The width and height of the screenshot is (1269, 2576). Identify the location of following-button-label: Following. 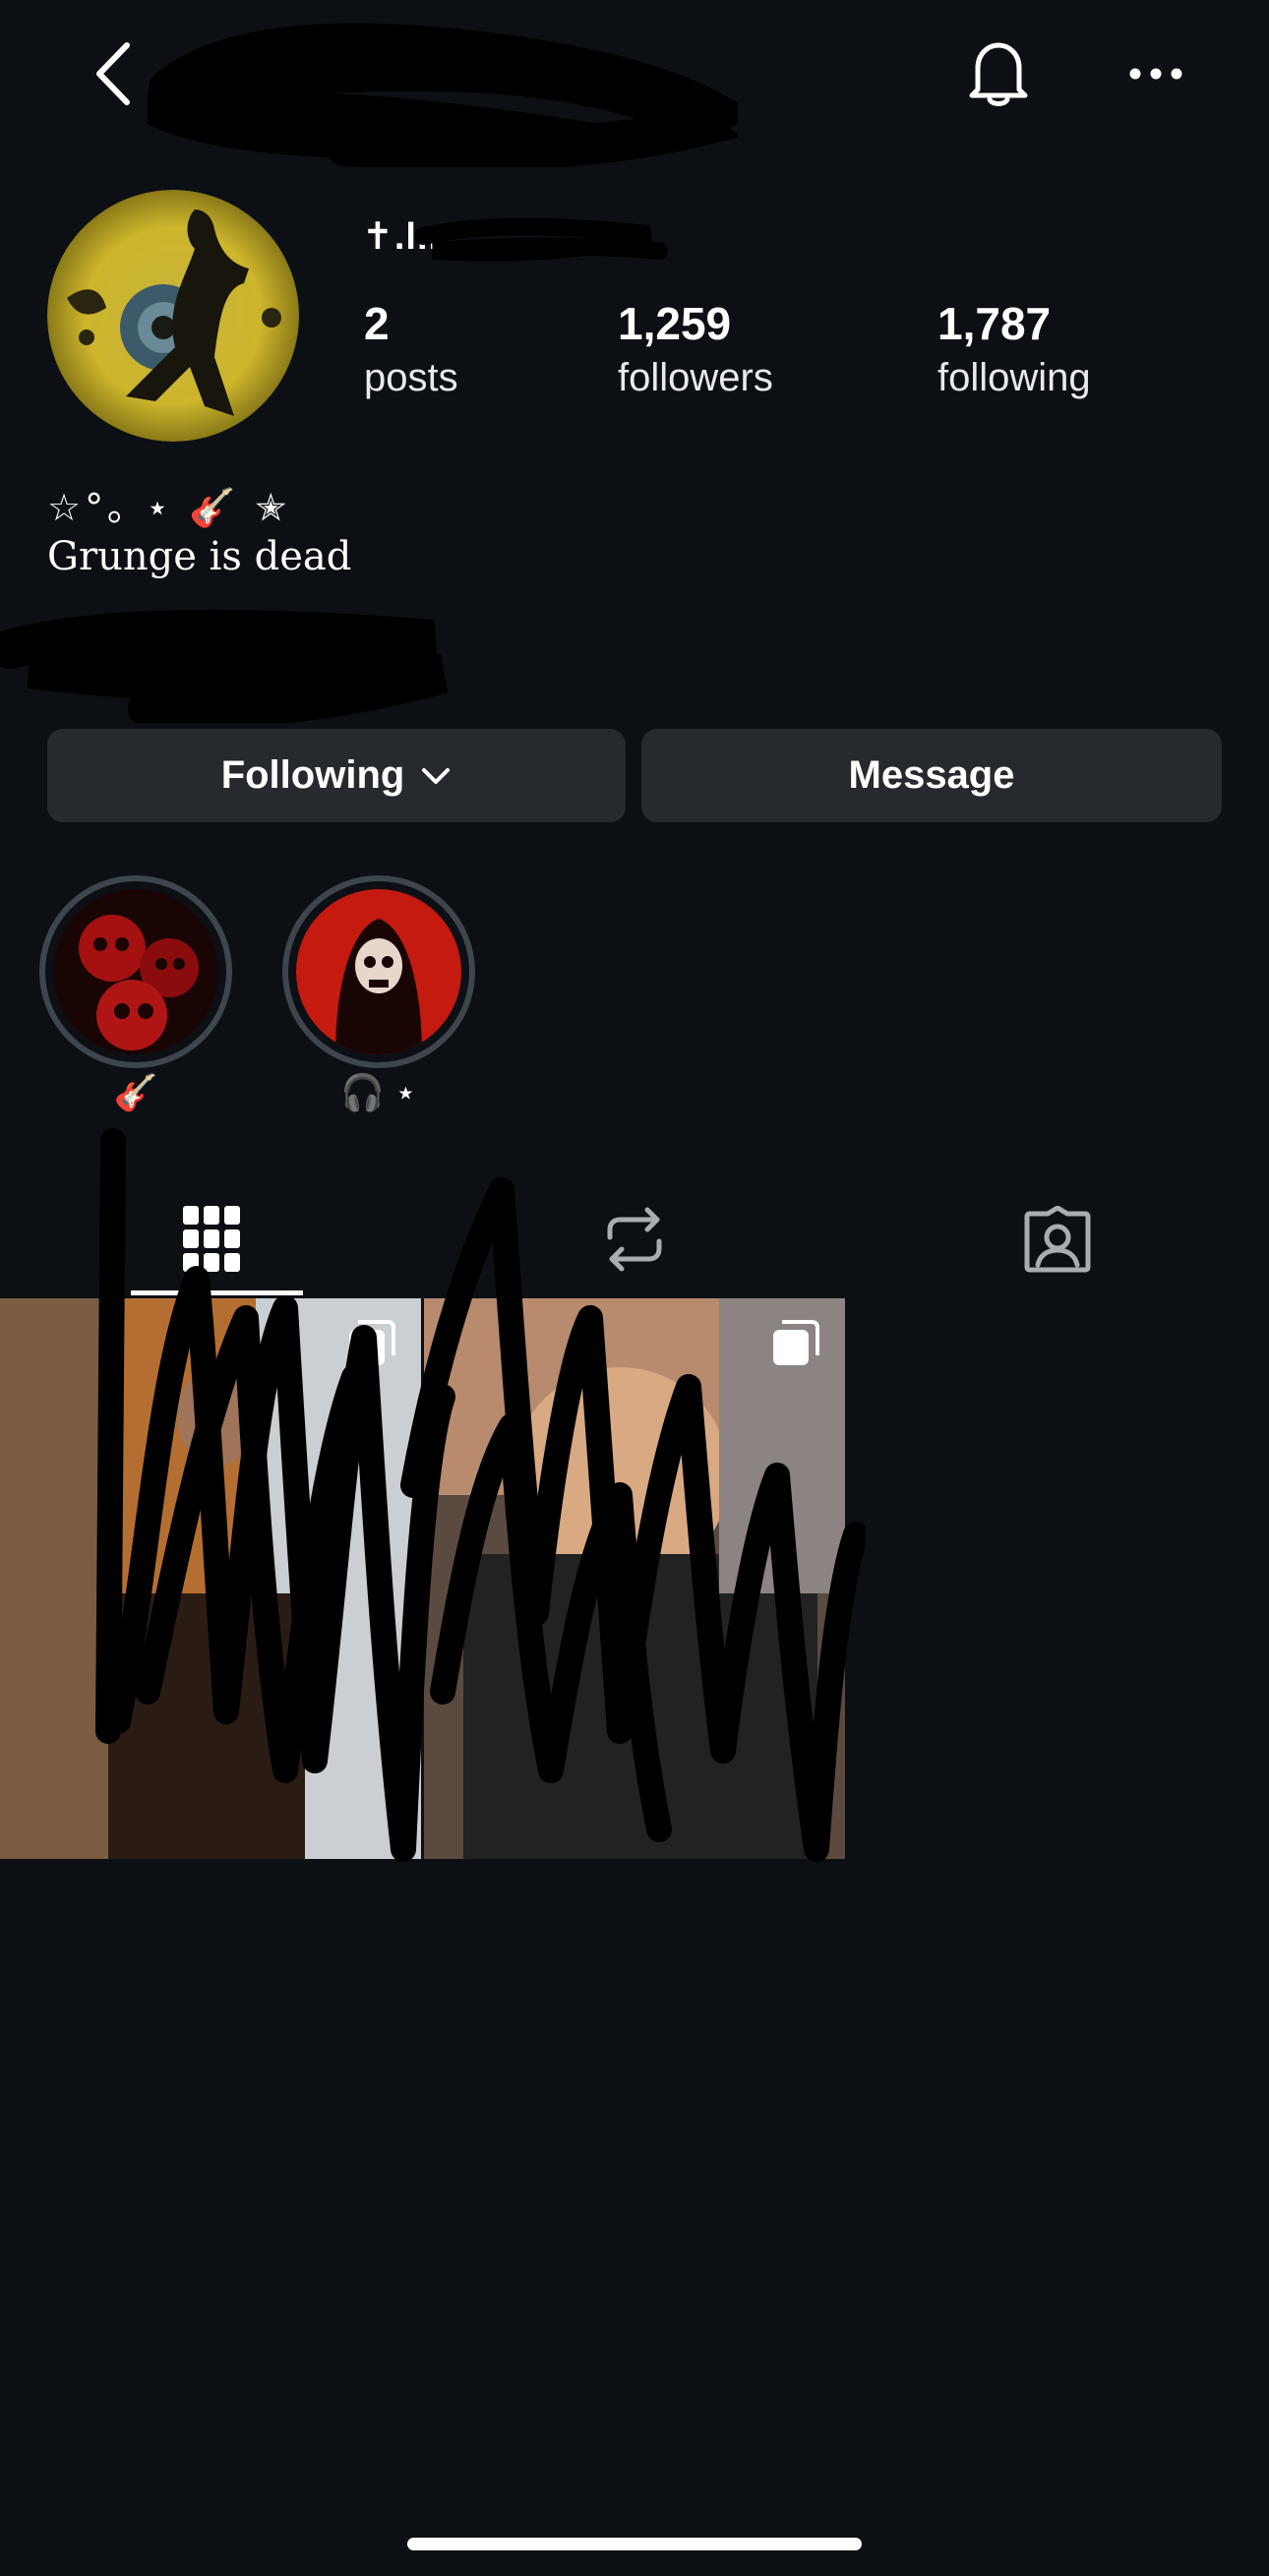
(312, 775).